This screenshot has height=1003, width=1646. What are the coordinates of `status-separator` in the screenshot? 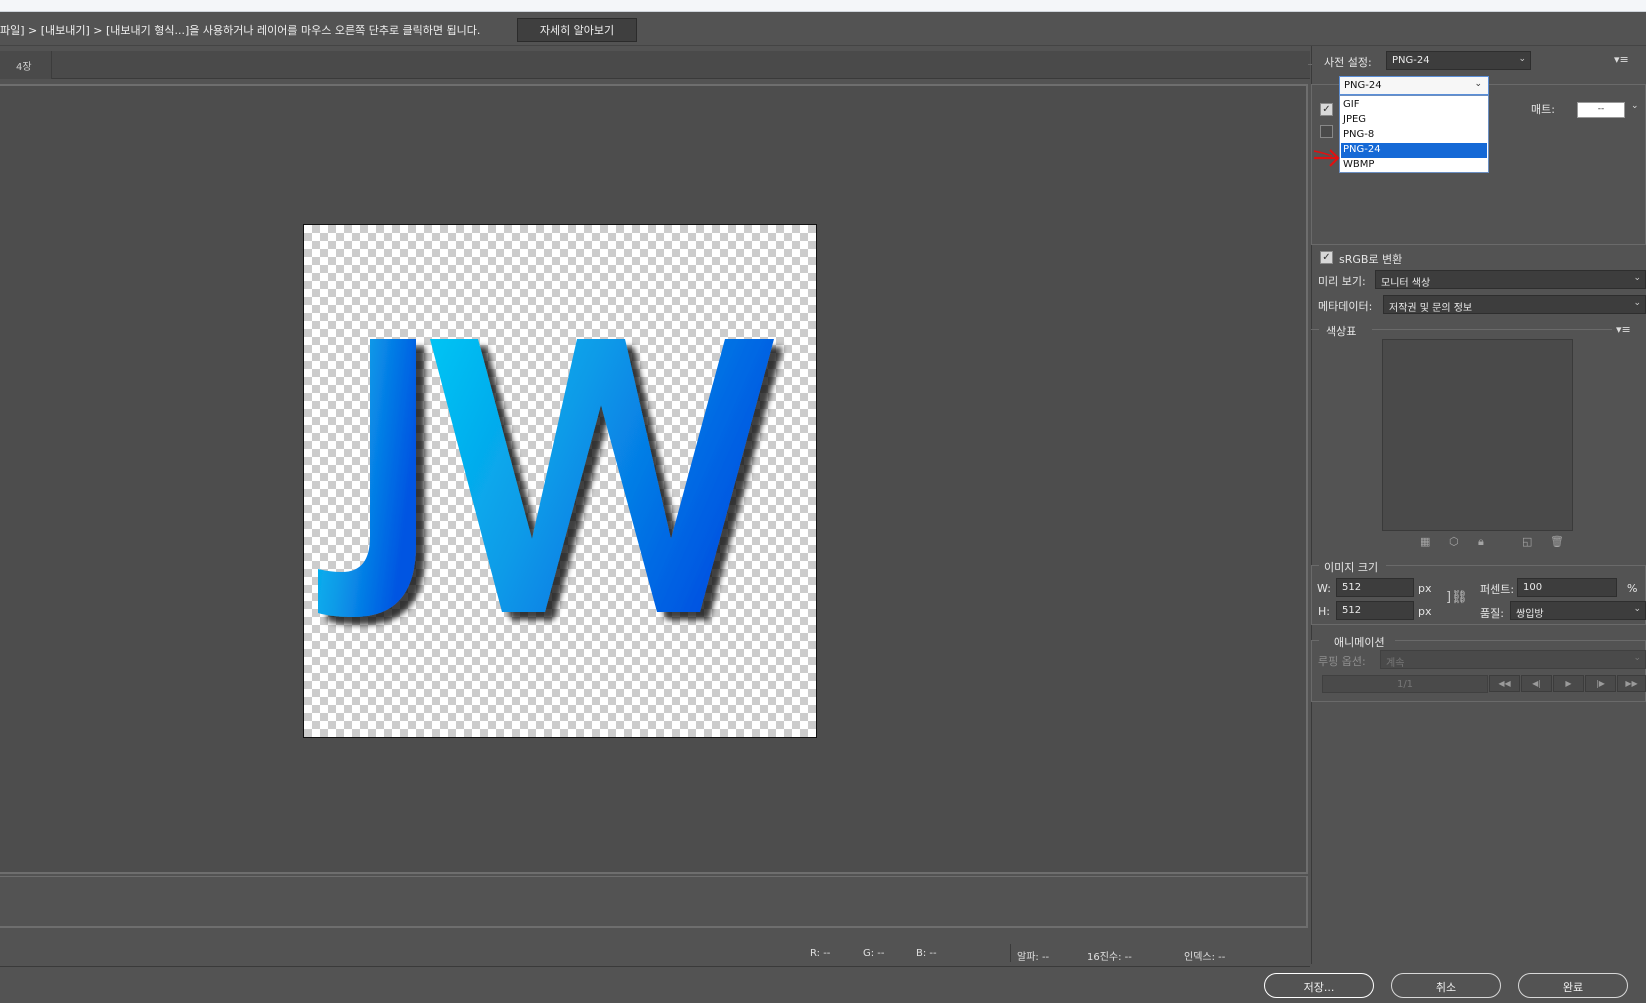 It's located at (1010, 953).